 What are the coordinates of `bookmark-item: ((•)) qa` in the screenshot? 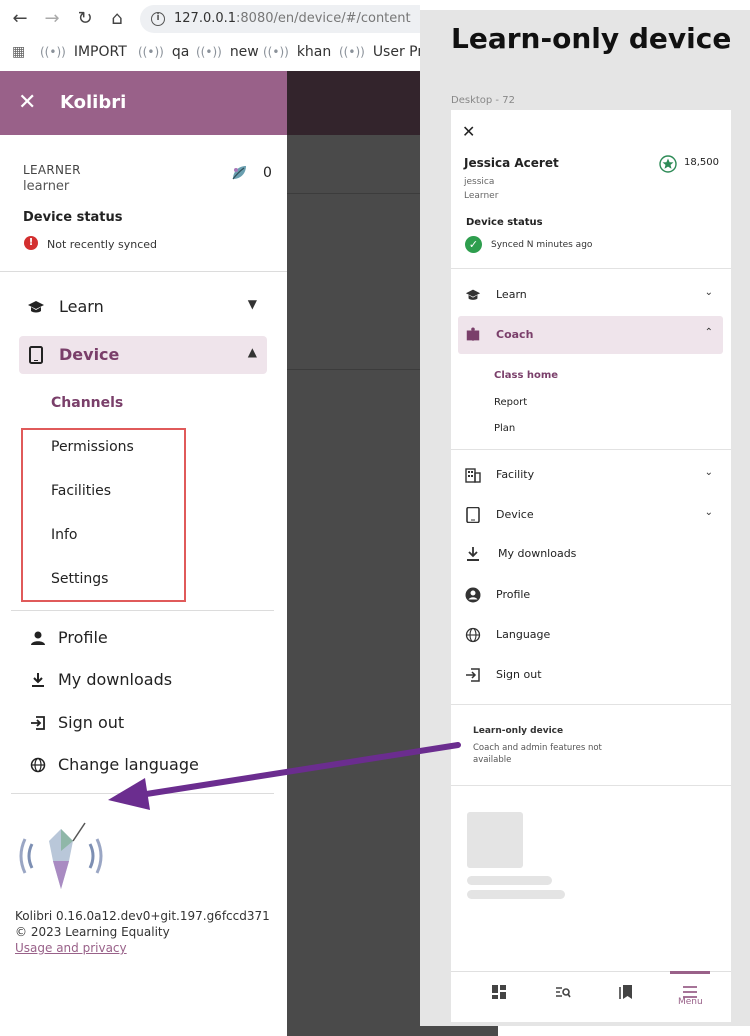 It's located at (163, 52).